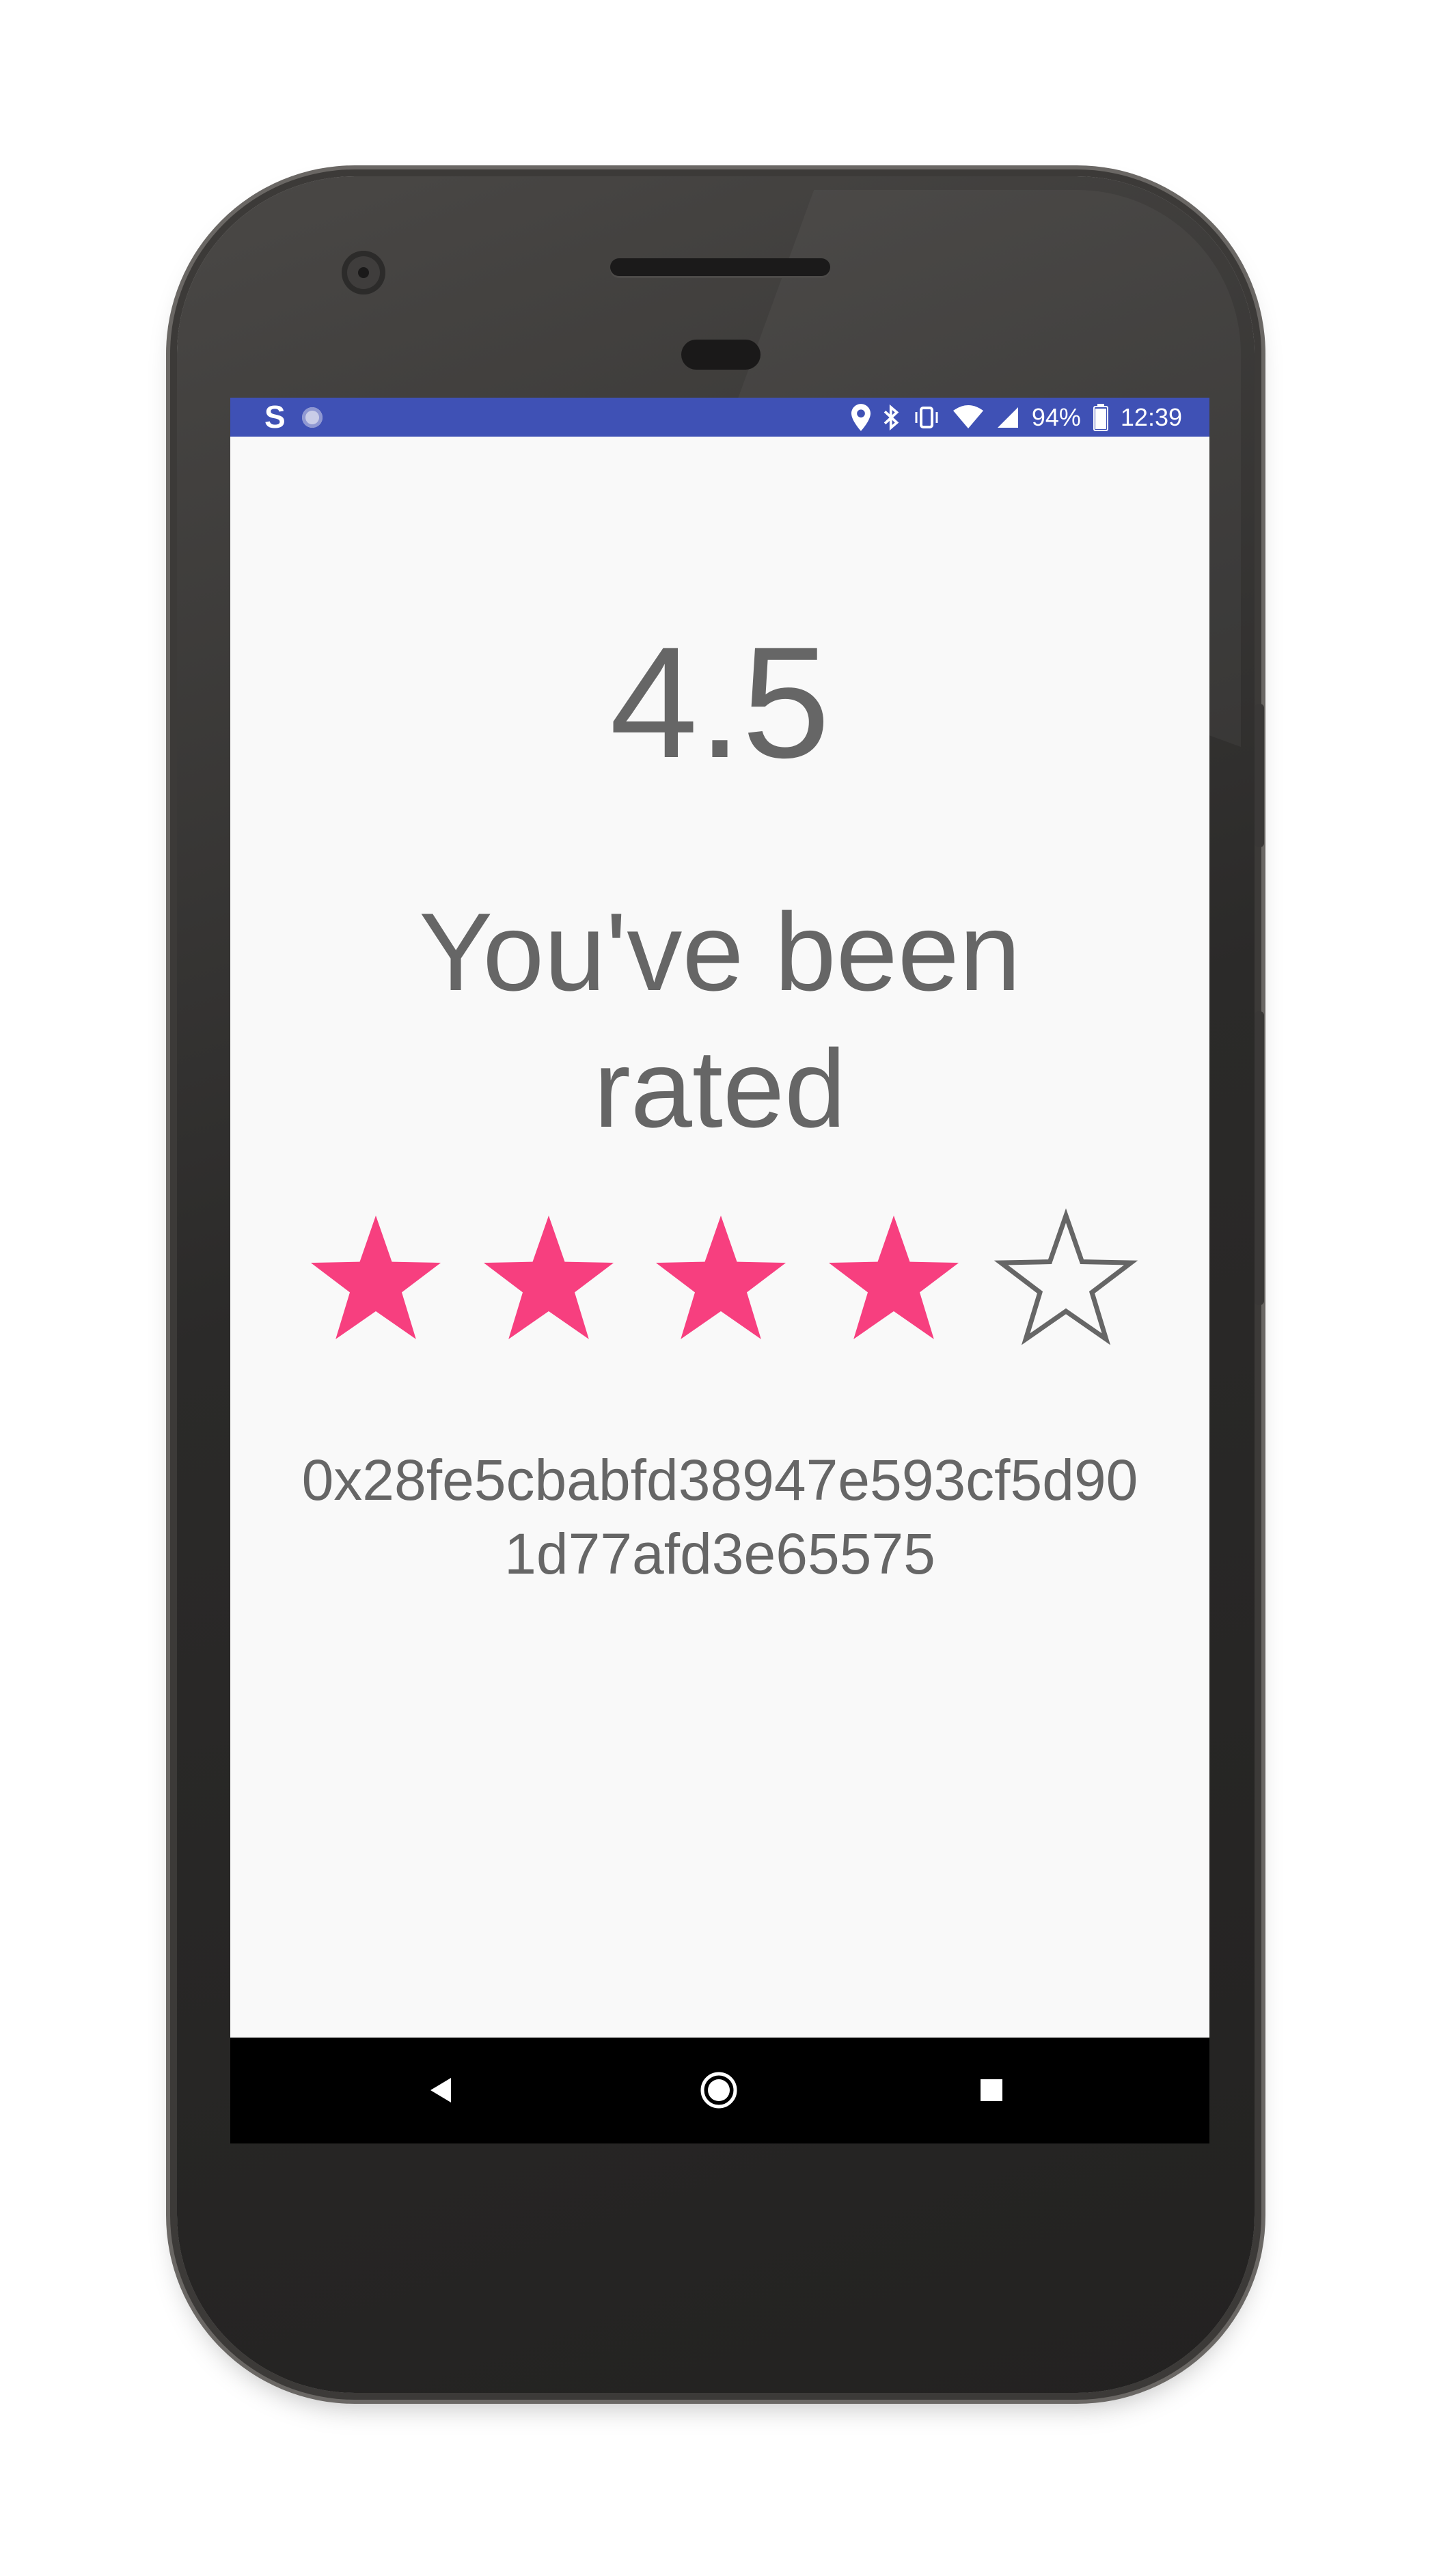 The width and height of the screenshot is (1452, 2576). I want to click on battery-icon, so click(1100, 417).